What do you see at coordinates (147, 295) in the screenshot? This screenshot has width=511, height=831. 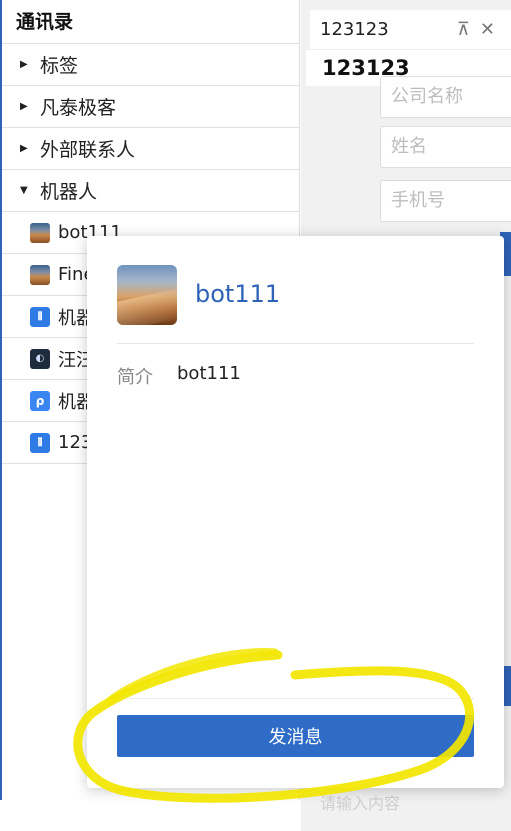 I see `bot-avatar` at bounding box center [147, 295].